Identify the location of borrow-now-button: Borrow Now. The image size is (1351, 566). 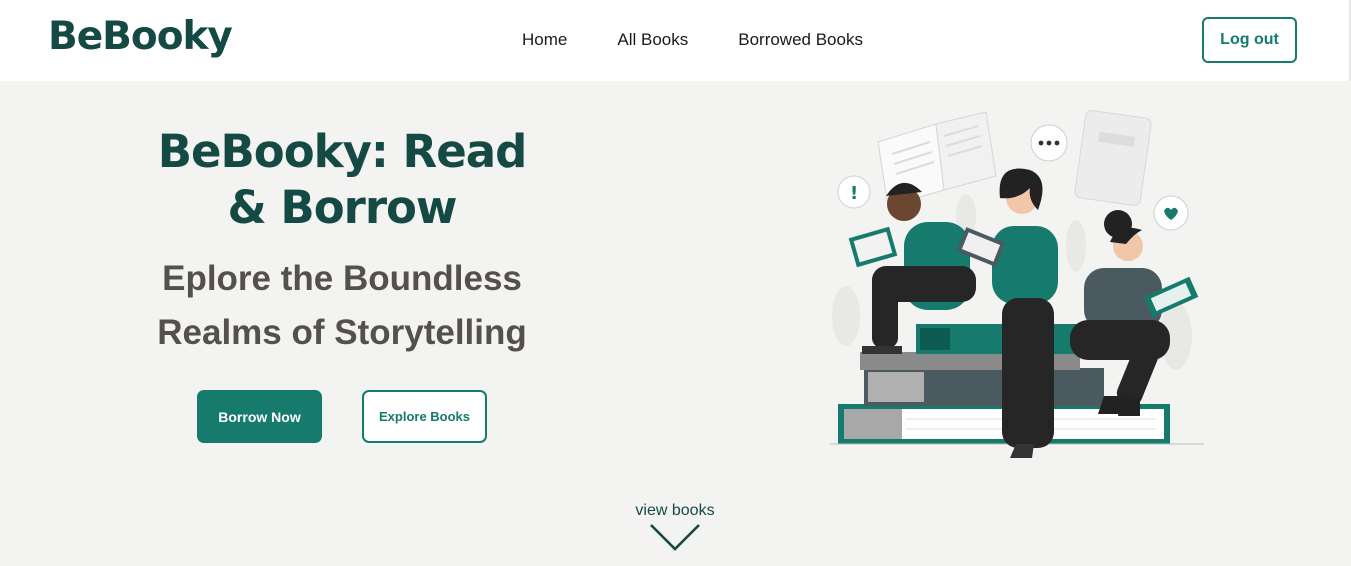
(259, 416).